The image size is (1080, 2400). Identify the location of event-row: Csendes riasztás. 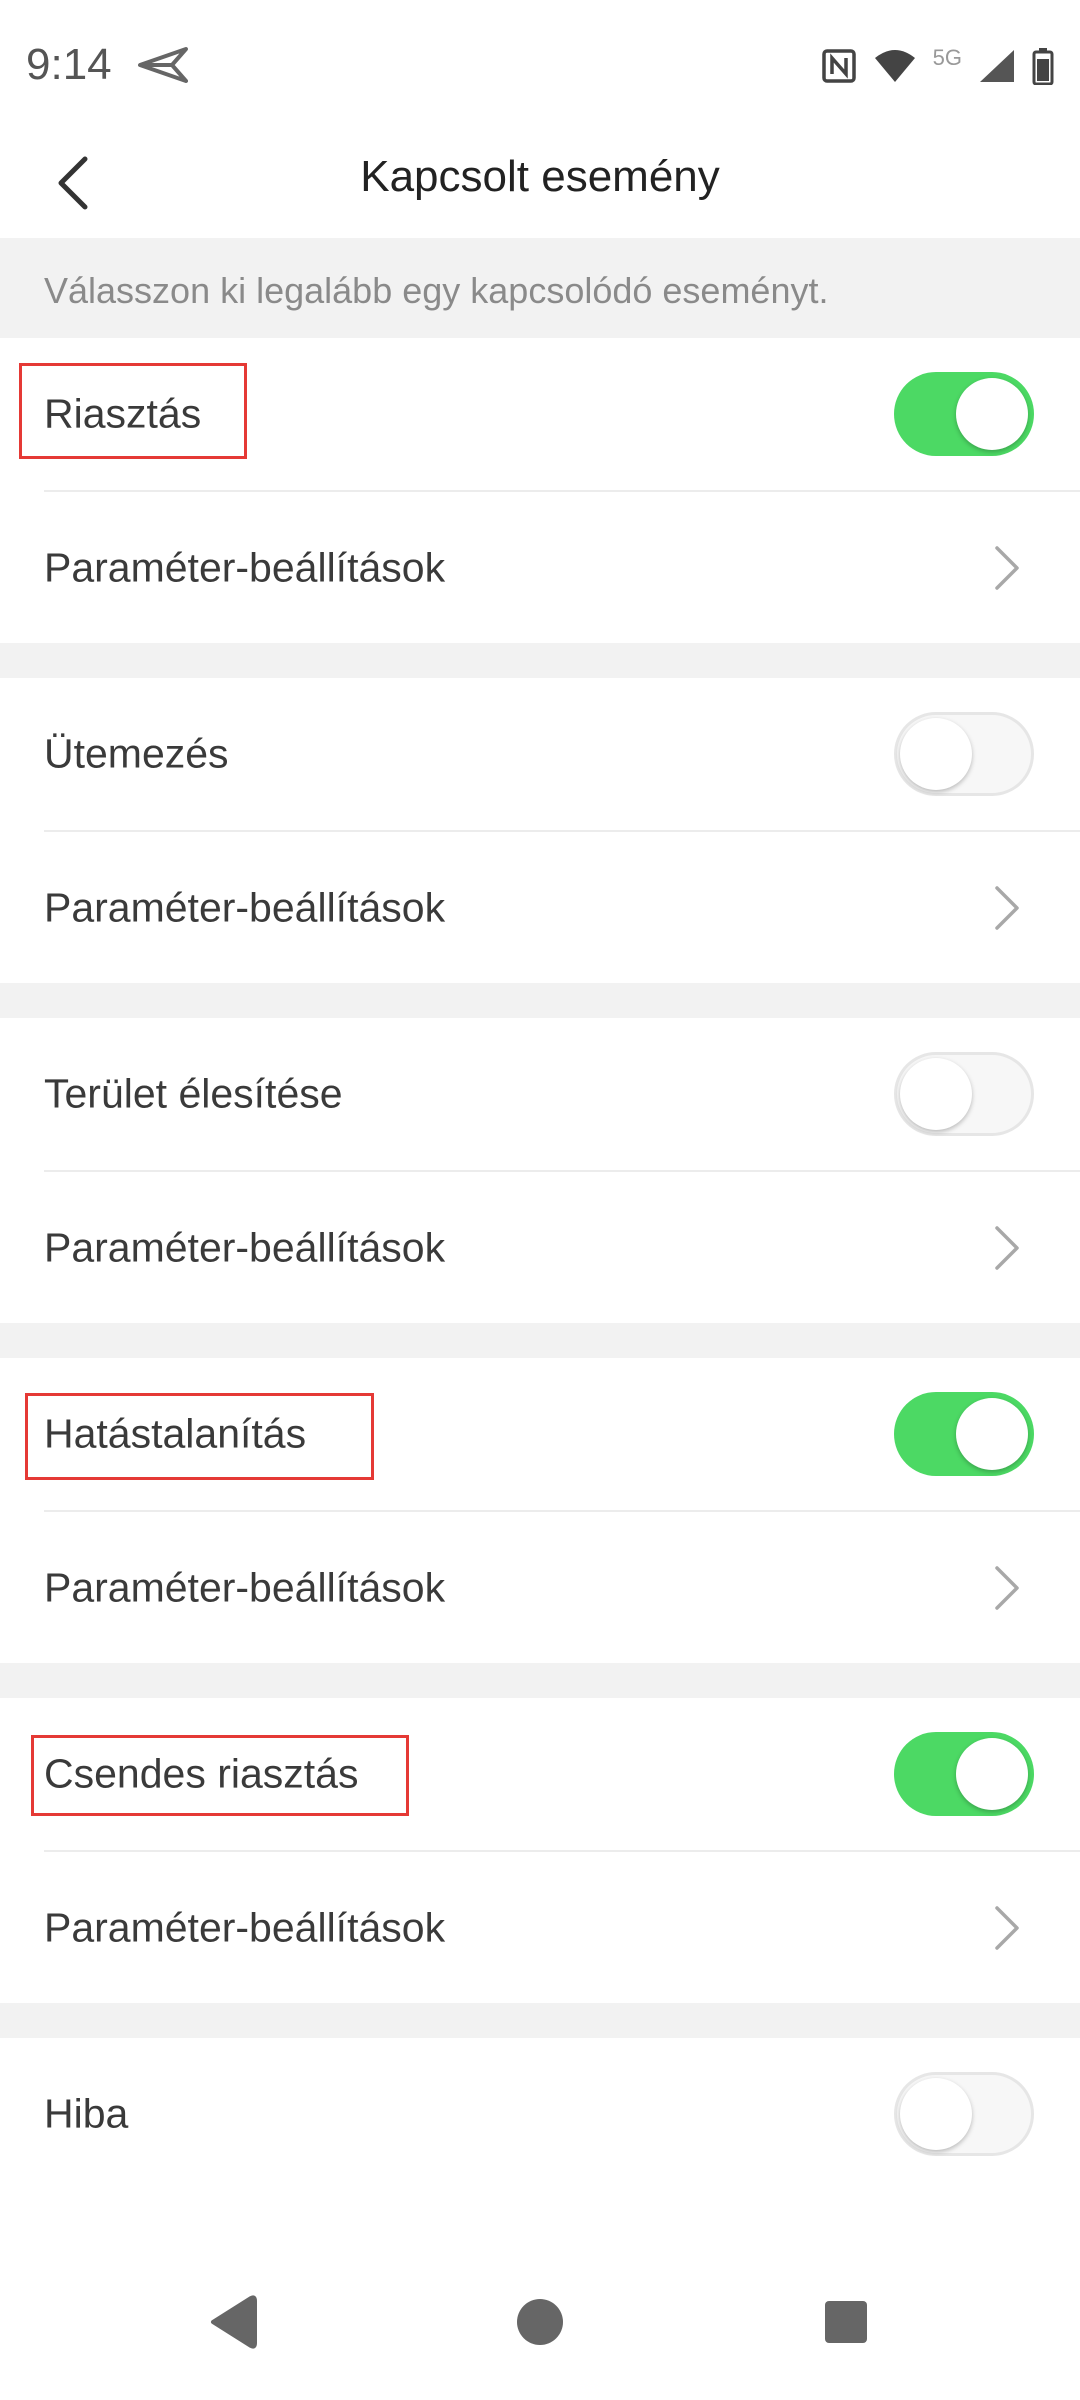
(540, 1774).